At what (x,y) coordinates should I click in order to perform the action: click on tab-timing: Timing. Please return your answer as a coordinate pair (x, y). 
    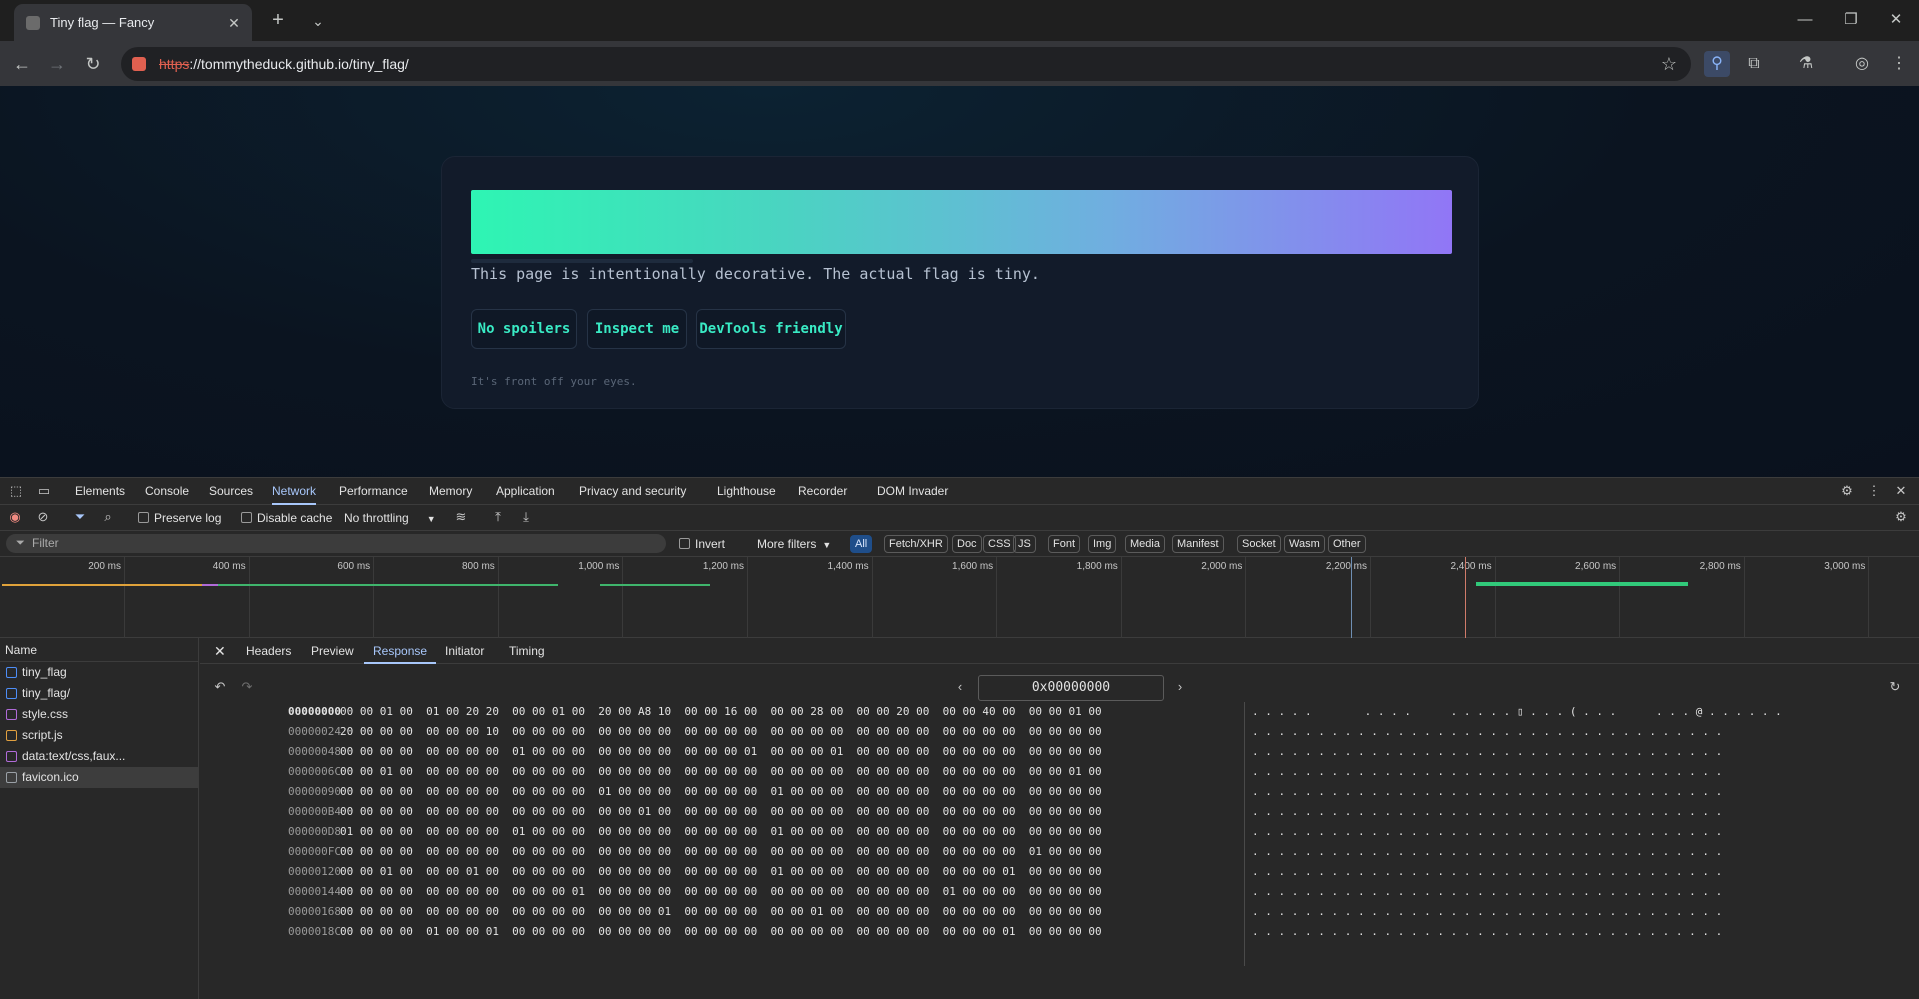
    Looking at the image, I should click on (527, 651).